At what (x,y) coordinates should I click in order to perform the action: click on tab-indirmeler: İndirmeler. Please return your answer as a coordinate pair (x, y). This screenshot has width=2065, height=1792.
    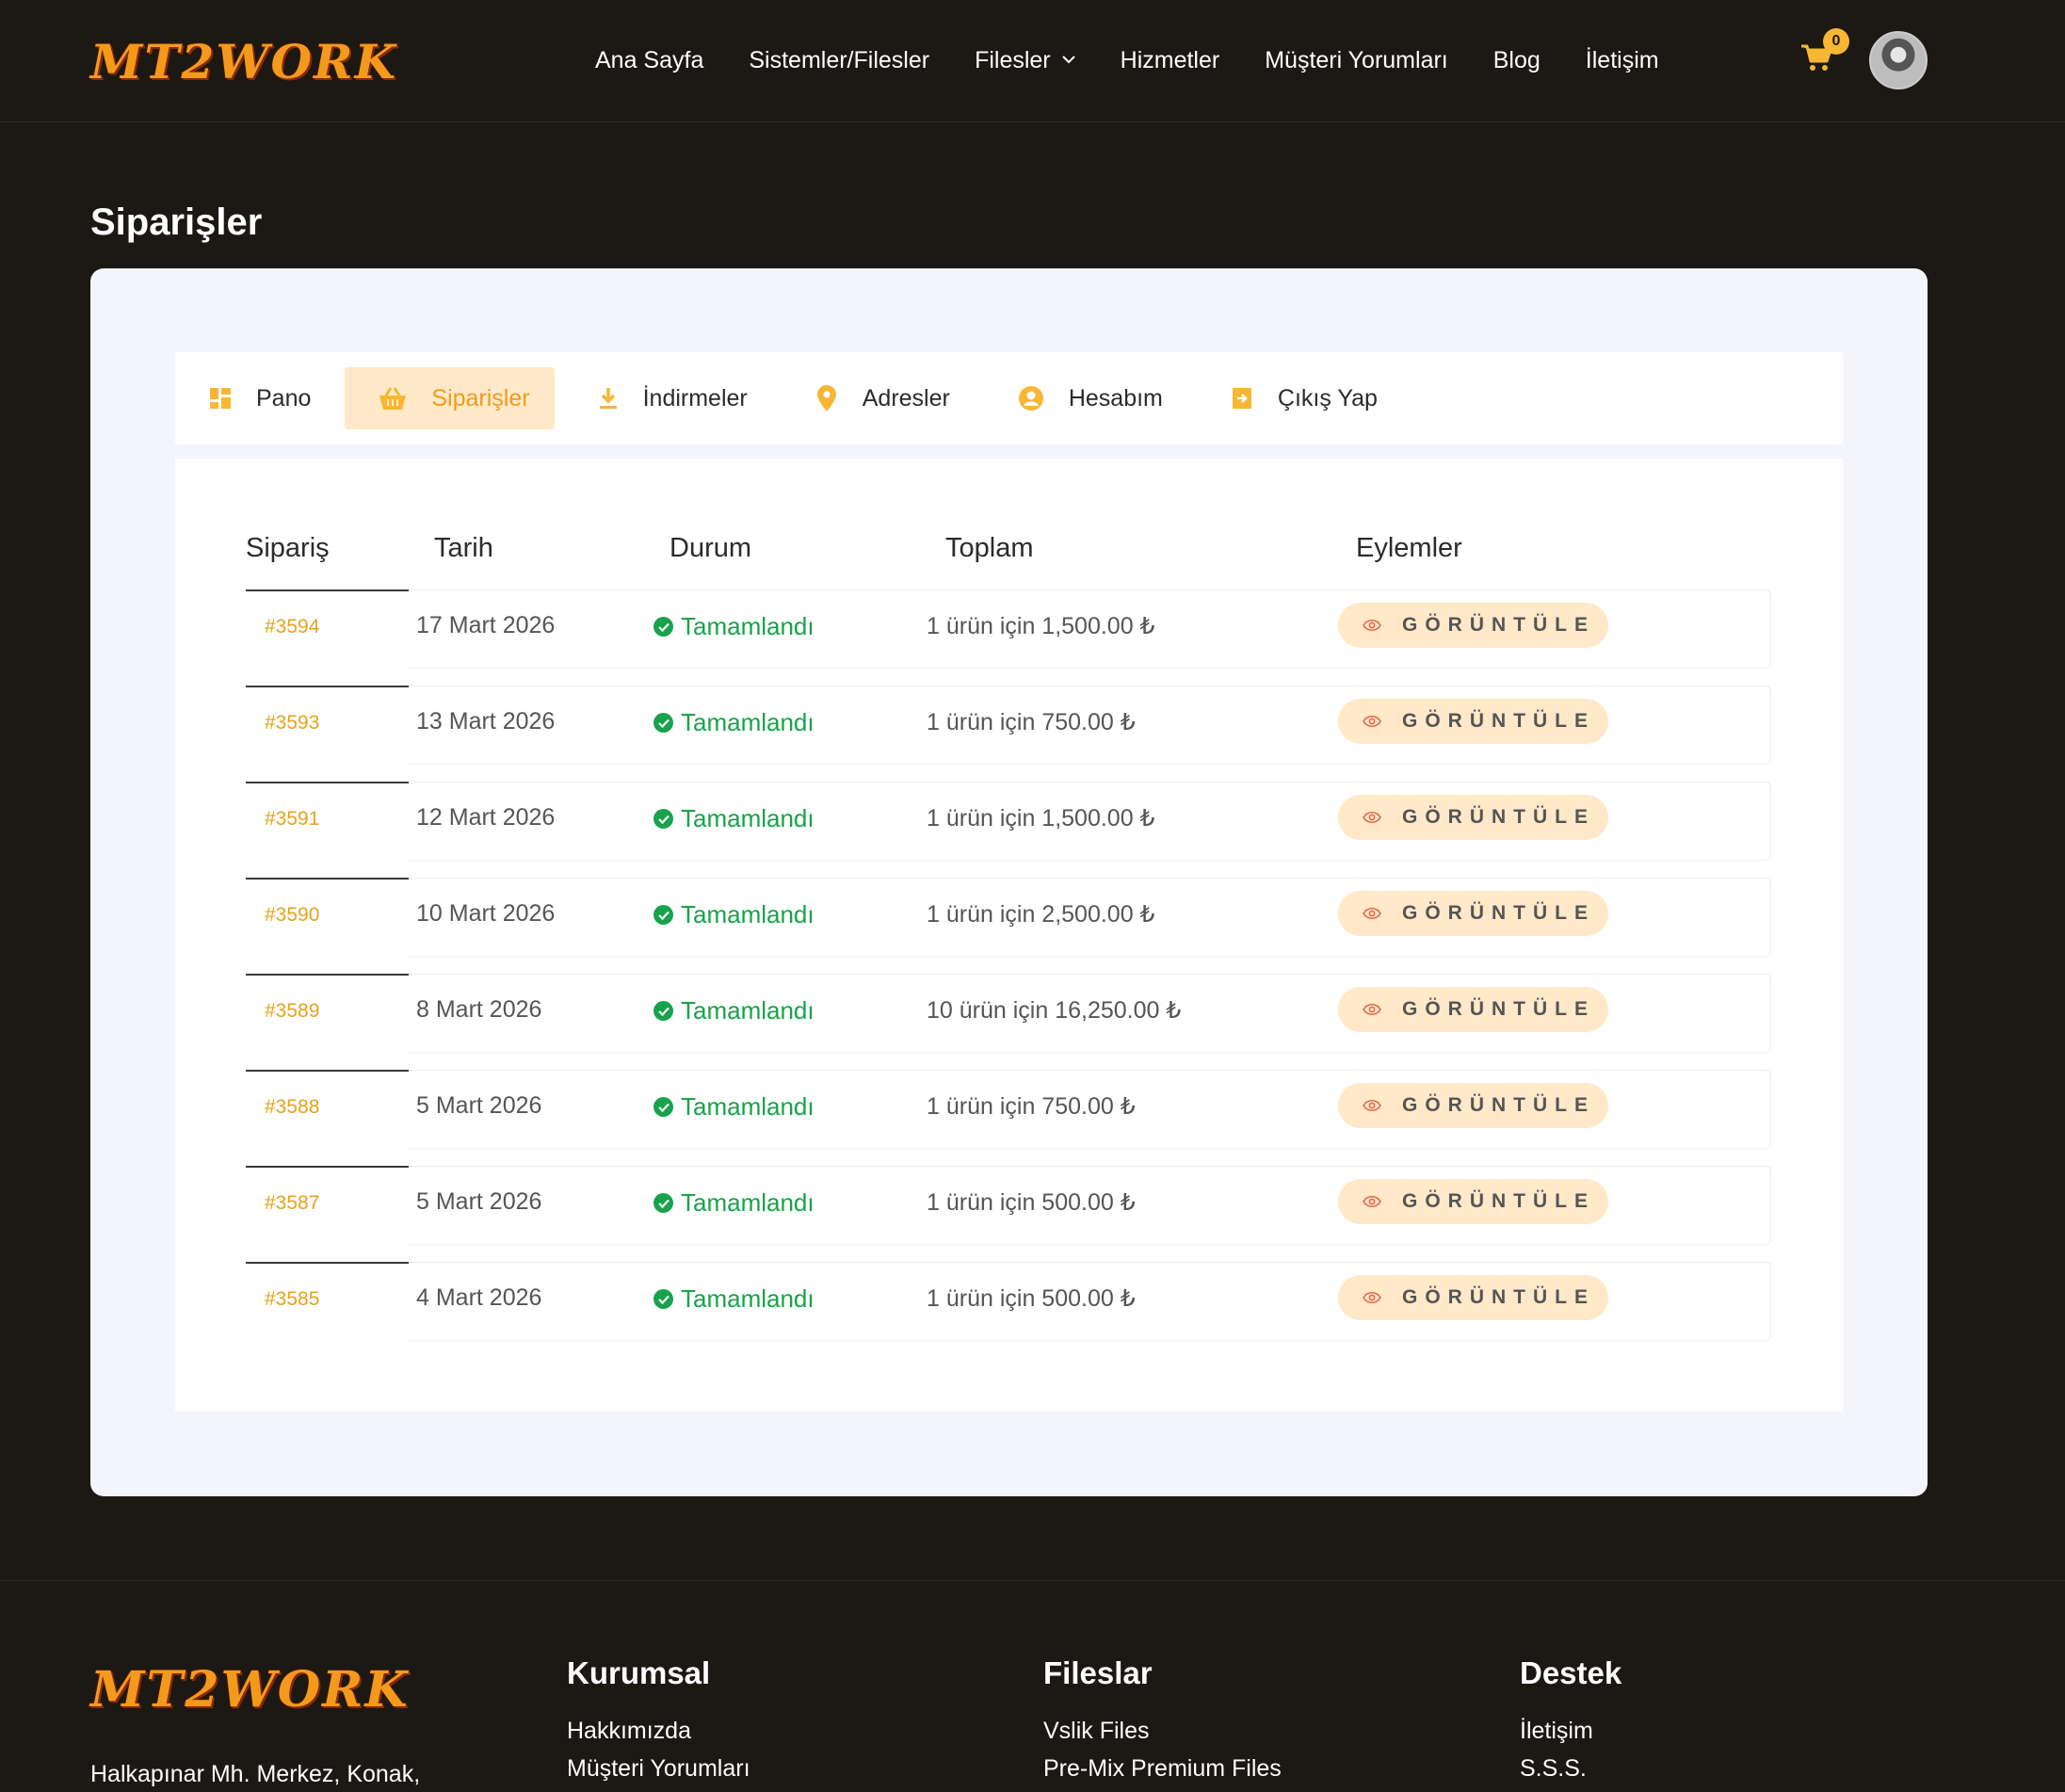
    Looking at the image, I should click on (668, 398).